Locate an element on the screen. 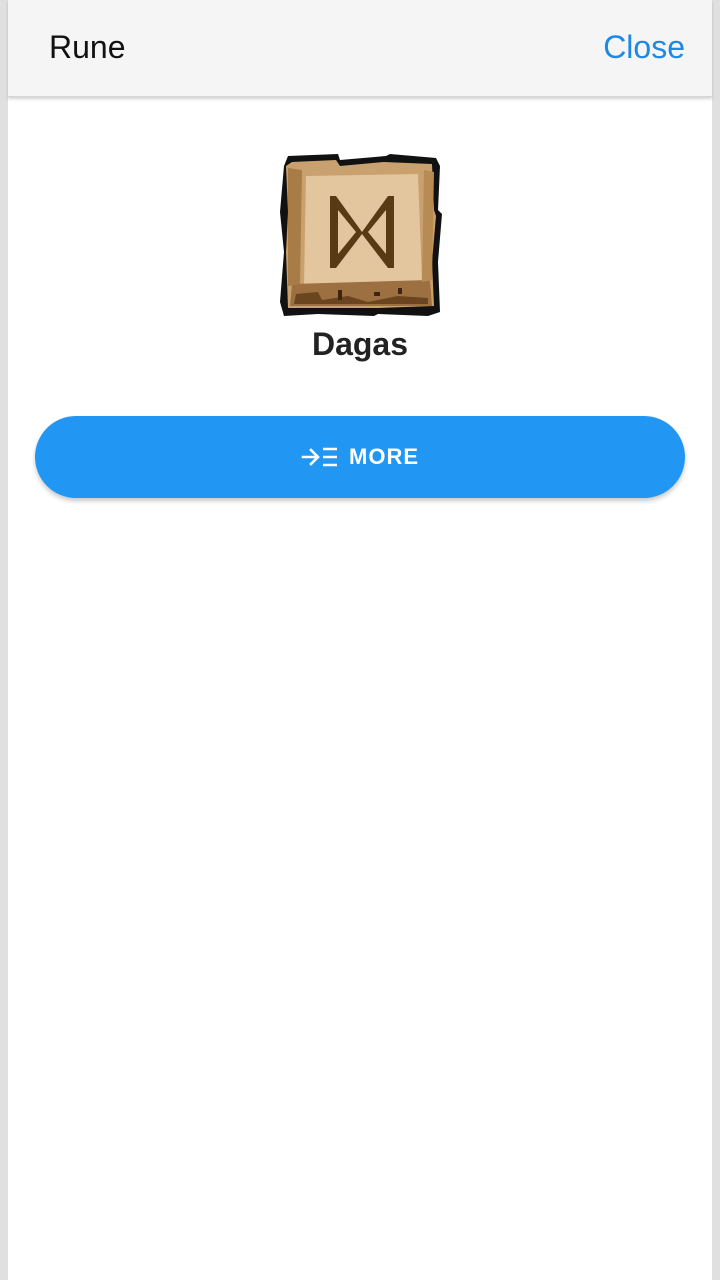 The width and height of the screenshot is (720, 1280). more-button: MORE is located at coordinates (360, 457).